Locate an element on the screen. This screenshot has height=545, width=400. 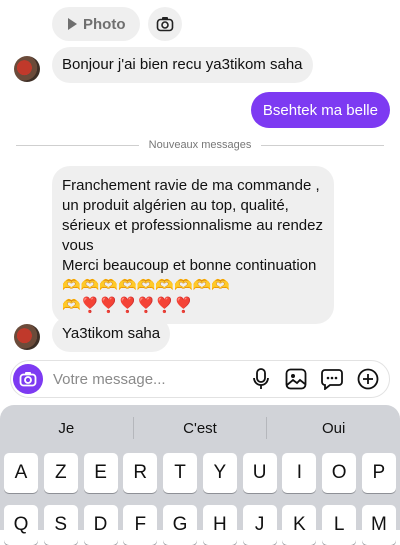
microphone-icon is located at coordinates (261, 379).